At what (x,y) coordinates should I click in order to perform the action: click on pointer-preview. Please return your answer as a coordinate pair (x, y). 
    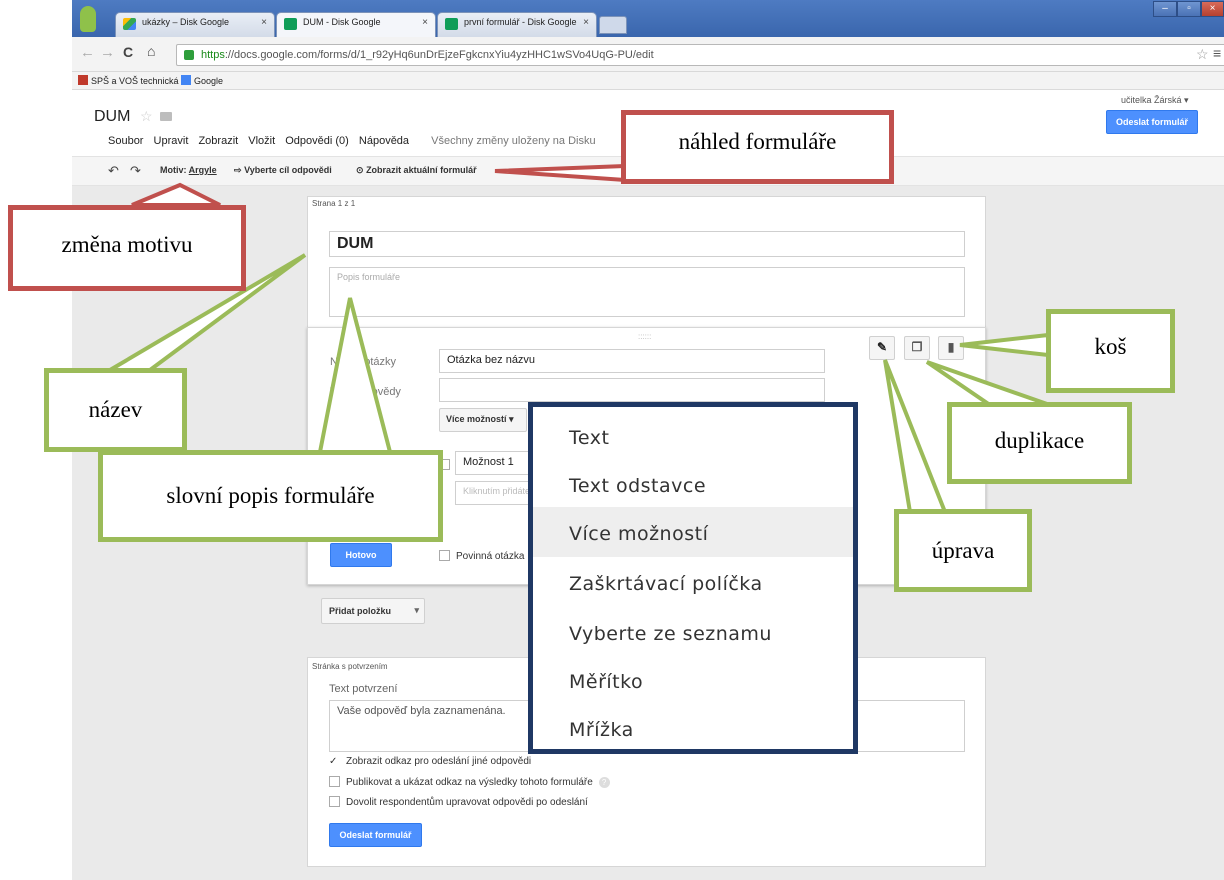
    Looking at the image, I should click on (560, 173).